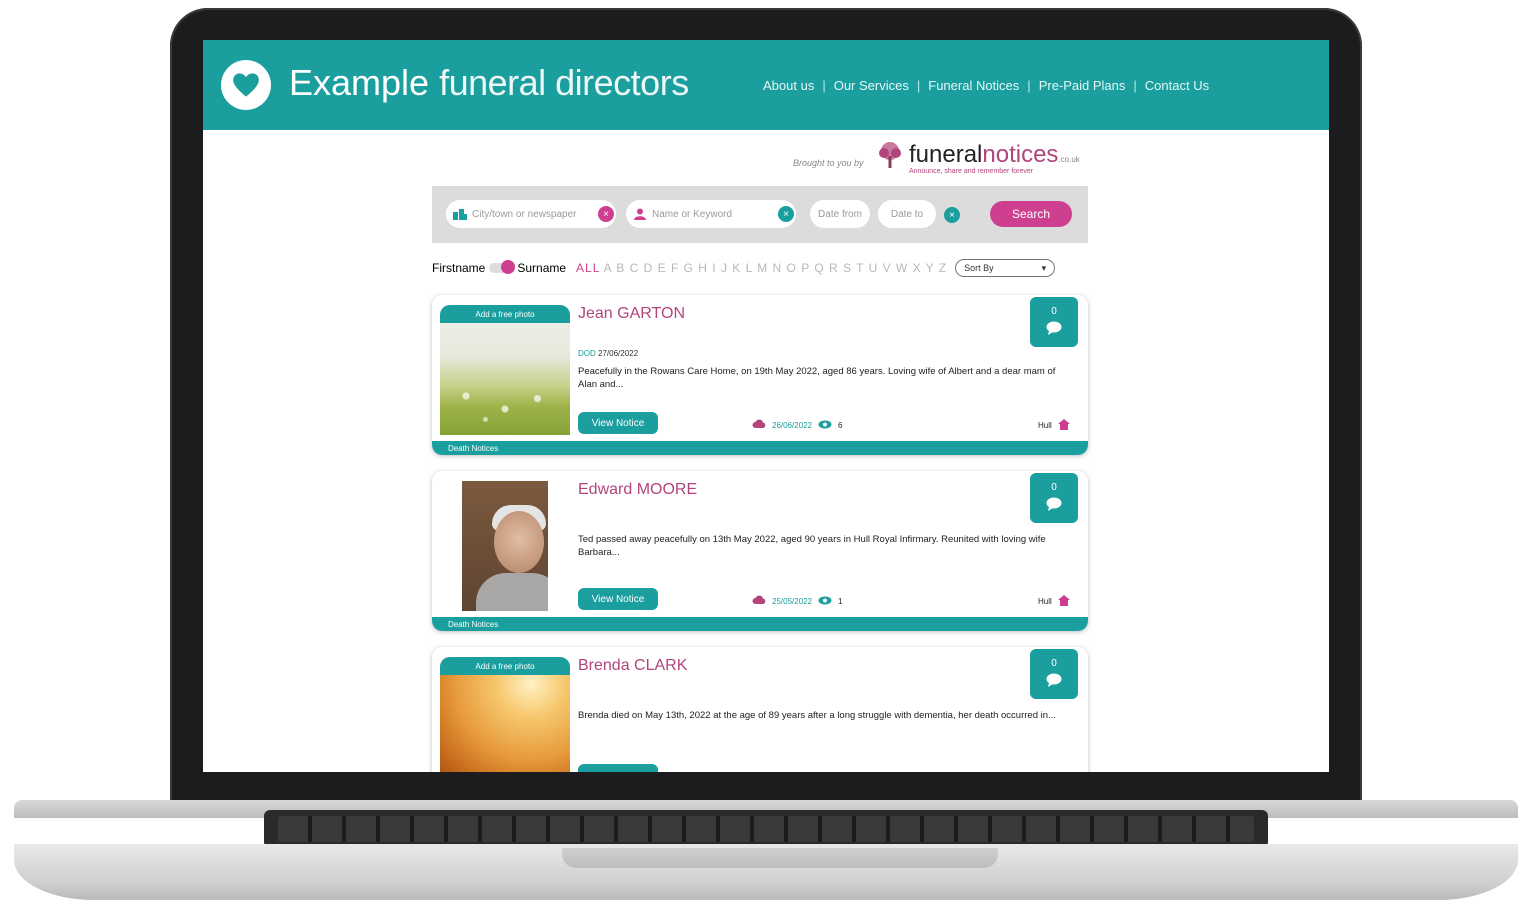  Describe the element at coordinates (871, 85) in the screenshot. I see `nav-services: Our Services` at that location.